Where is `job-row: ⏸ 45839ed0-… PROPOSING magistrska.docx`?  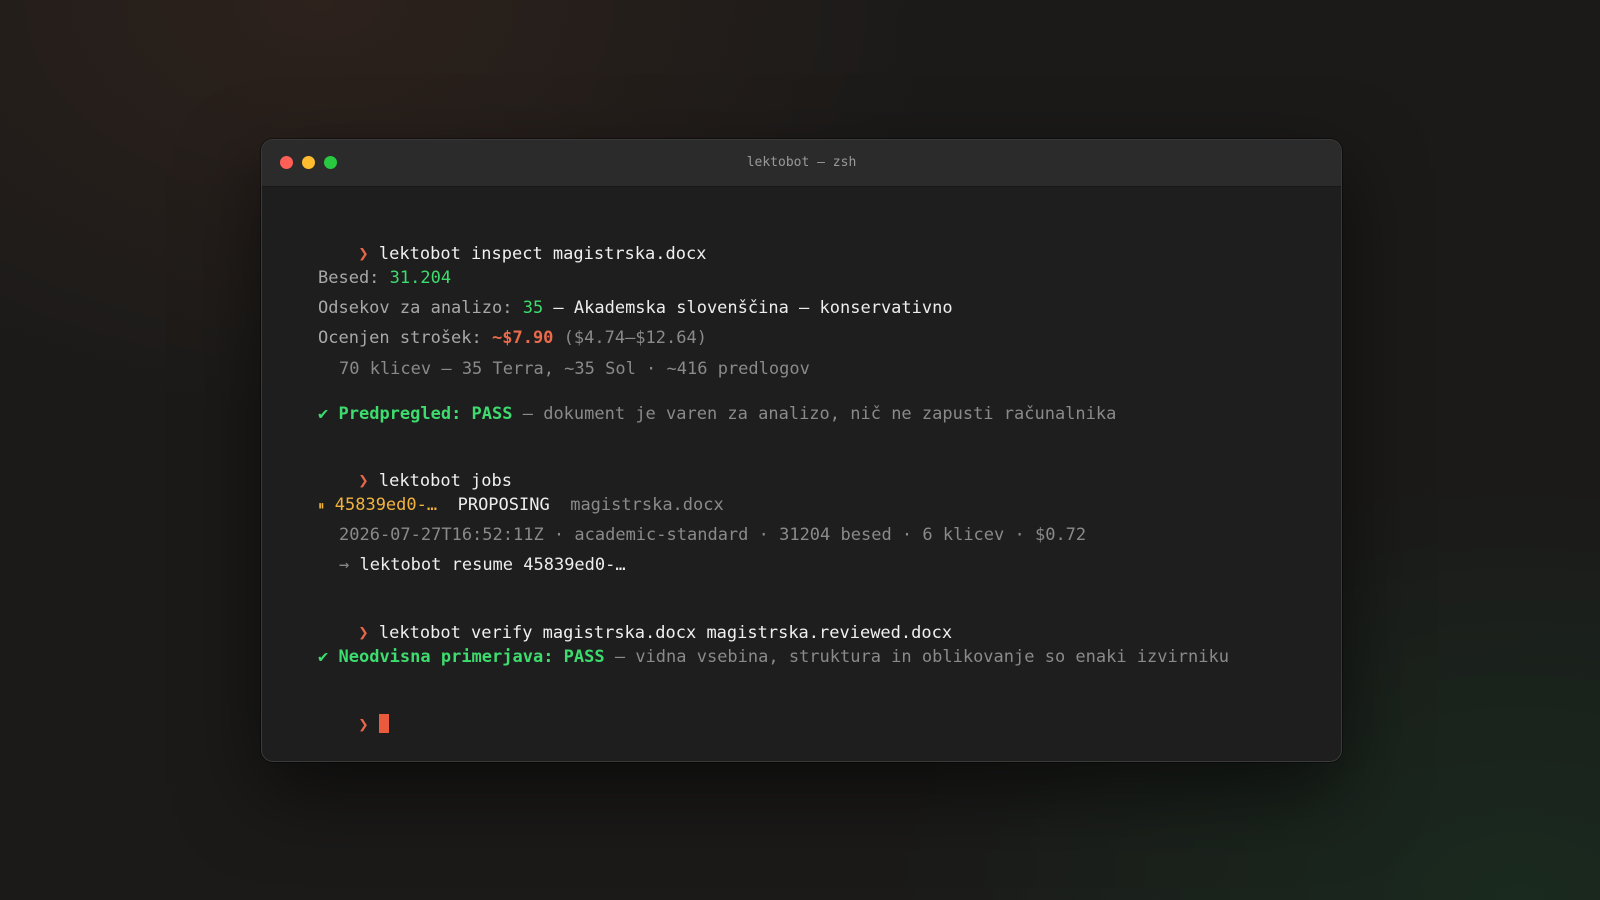
job-row: ⏸ 45839ed0-… PROPOSING magistrska.docx is located at coordinates (521, 506).